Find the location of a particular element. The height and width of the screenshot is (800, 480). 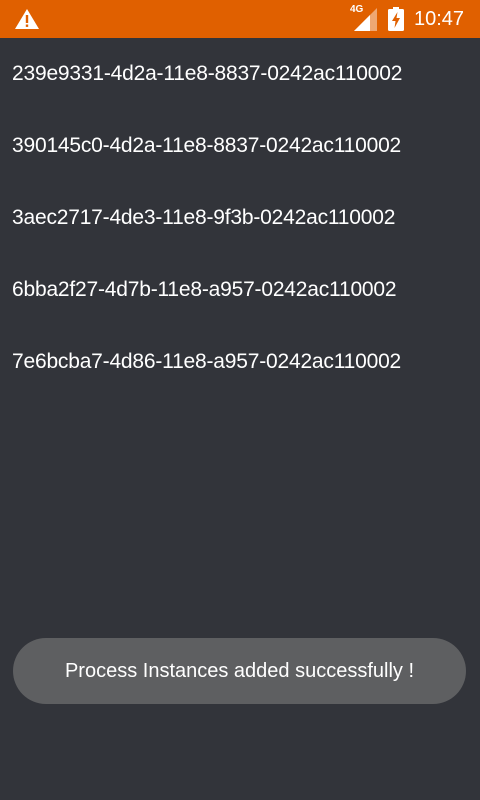

list-item: 390145c0-4d2a-11e8-8837-0242ac110002 is located at coordinates (240, 146).